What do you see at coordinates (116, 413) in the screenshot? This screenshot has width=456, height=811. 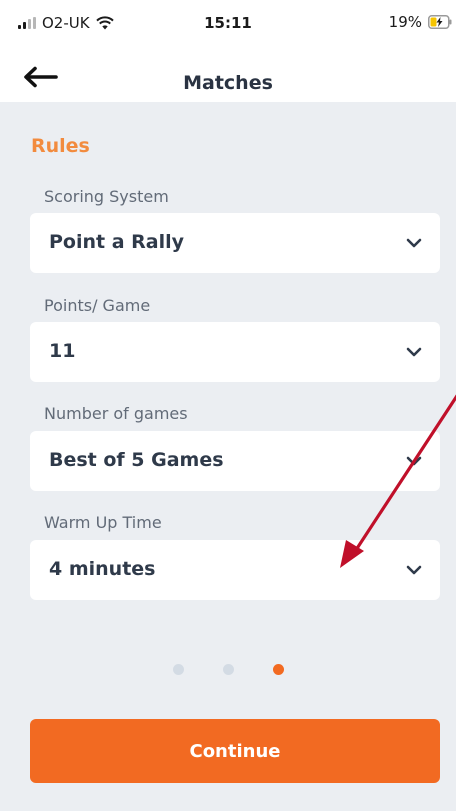 I see `number-of-games-label: Number of games` at bounding box center [116, 413].